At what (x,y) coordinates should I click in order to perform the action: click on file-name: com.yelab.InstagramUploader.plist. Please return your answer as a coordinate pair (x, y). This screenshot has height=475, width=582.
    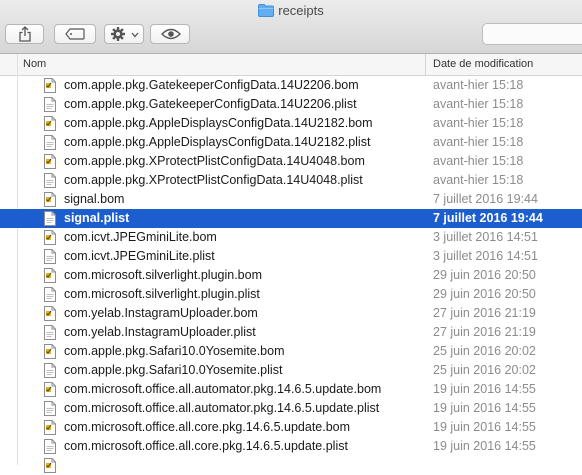
    Looking at the image, I should click on (160, 332).